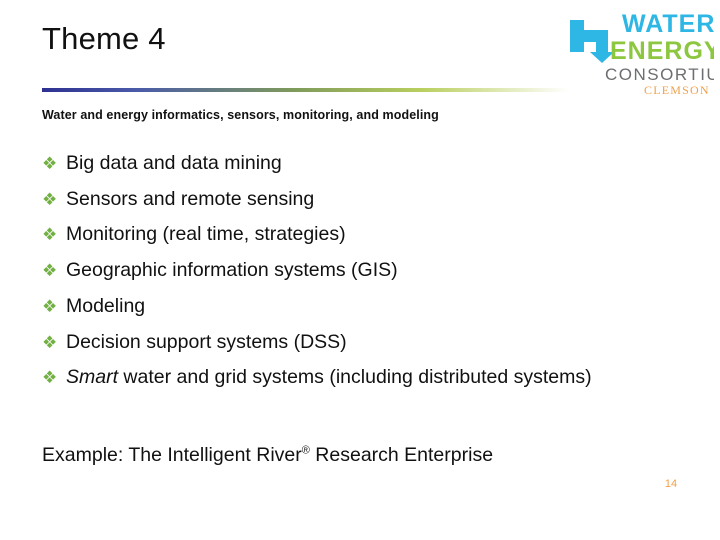 The height and width of the screenshot is (540, 720). Describe the element at coordinates (172, 455) in the screenshot. I see `example-text: Example: The Intelligent River` at that location.